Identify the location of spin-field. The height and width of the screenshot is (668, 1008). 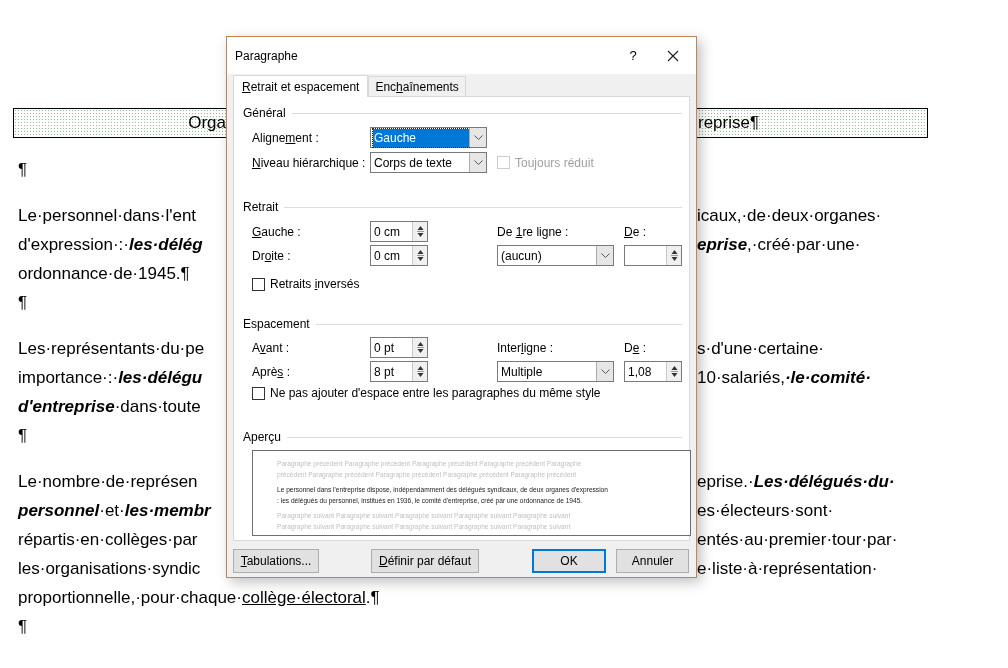
(653, 255).